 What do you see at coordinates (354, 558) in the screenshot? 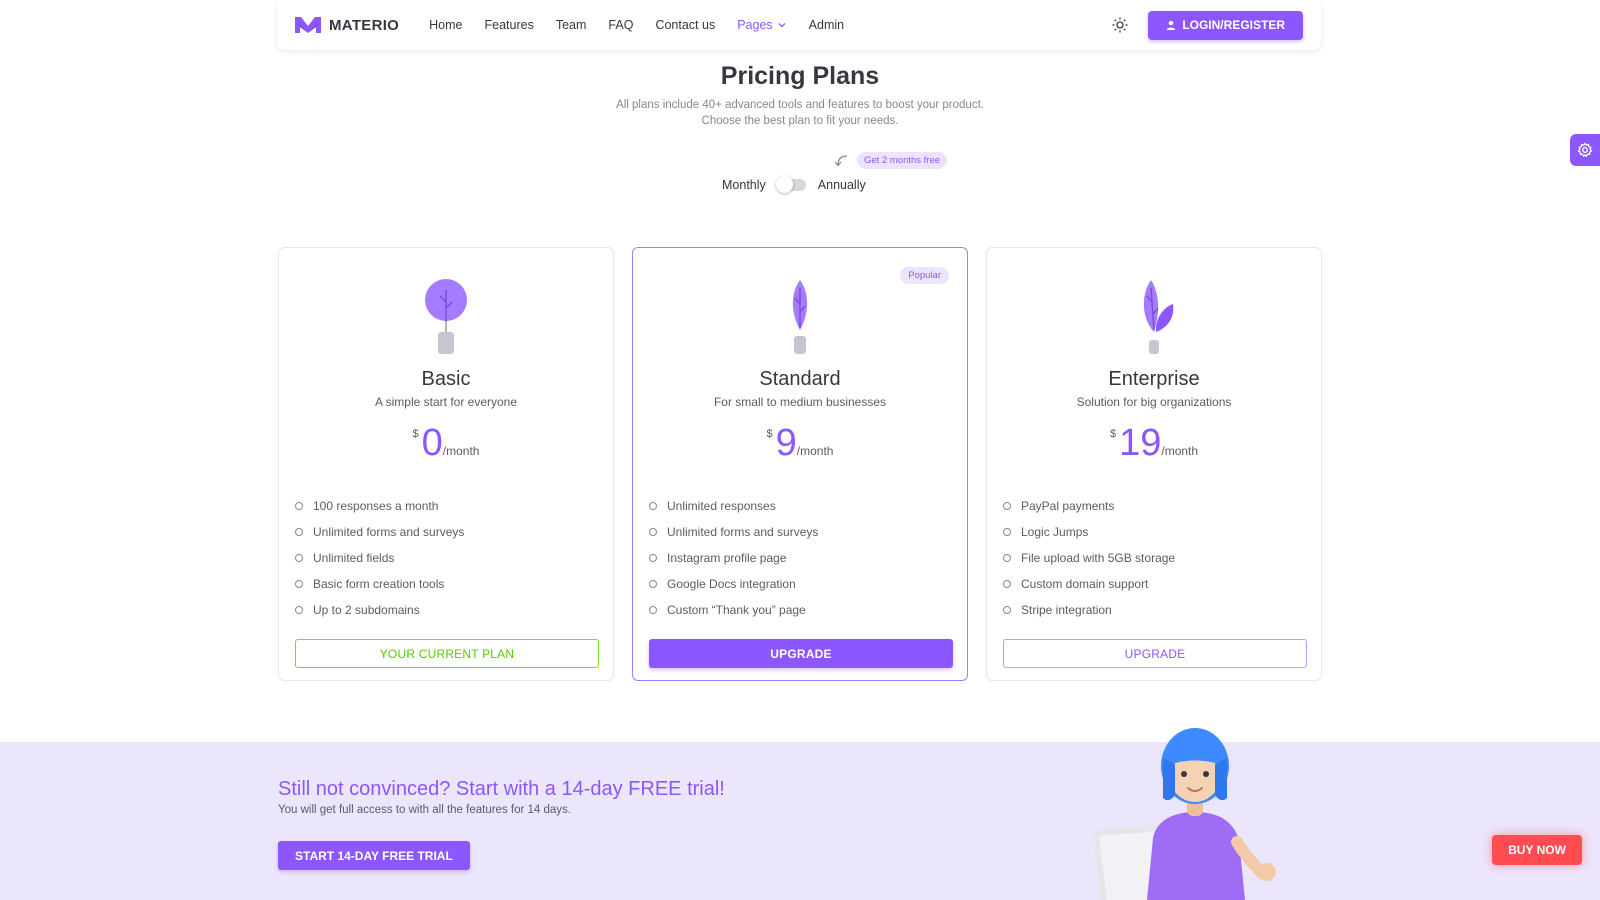
I see `feature-label: Unlimited fields` at bounding box center [354, 558].